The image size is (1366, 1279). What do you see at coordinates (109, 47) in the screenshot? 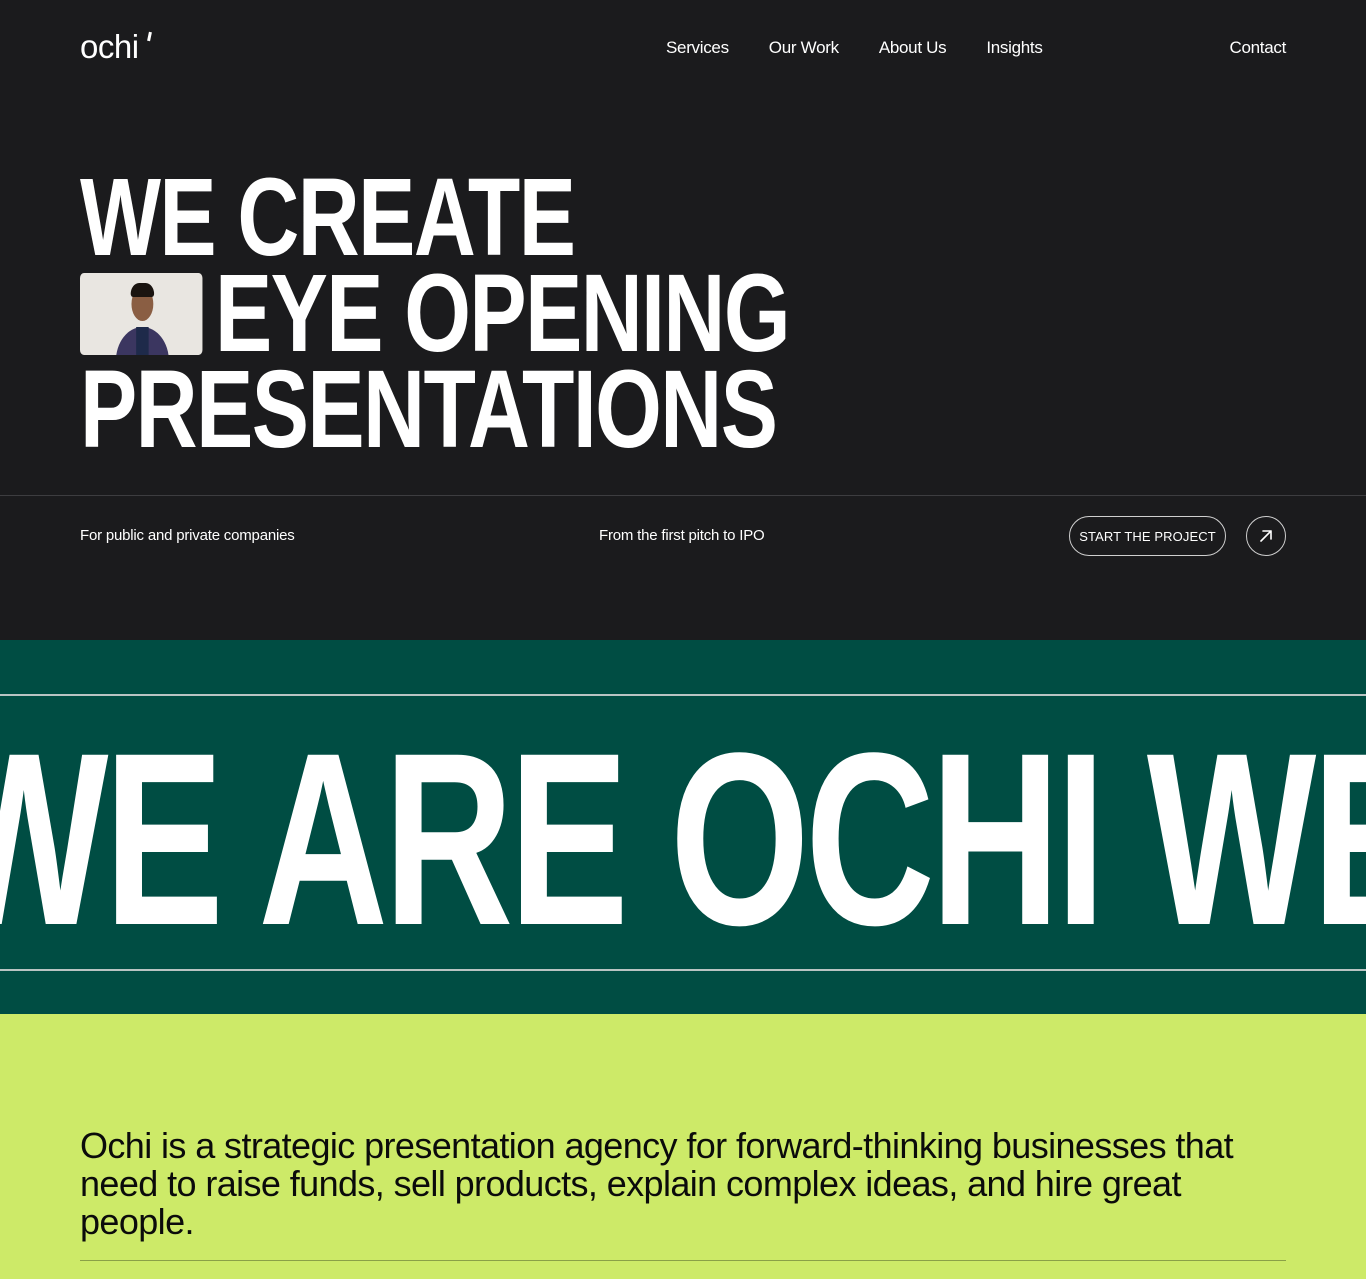
I see `ochi-logo: ochi` at bounding box center [109, 47].